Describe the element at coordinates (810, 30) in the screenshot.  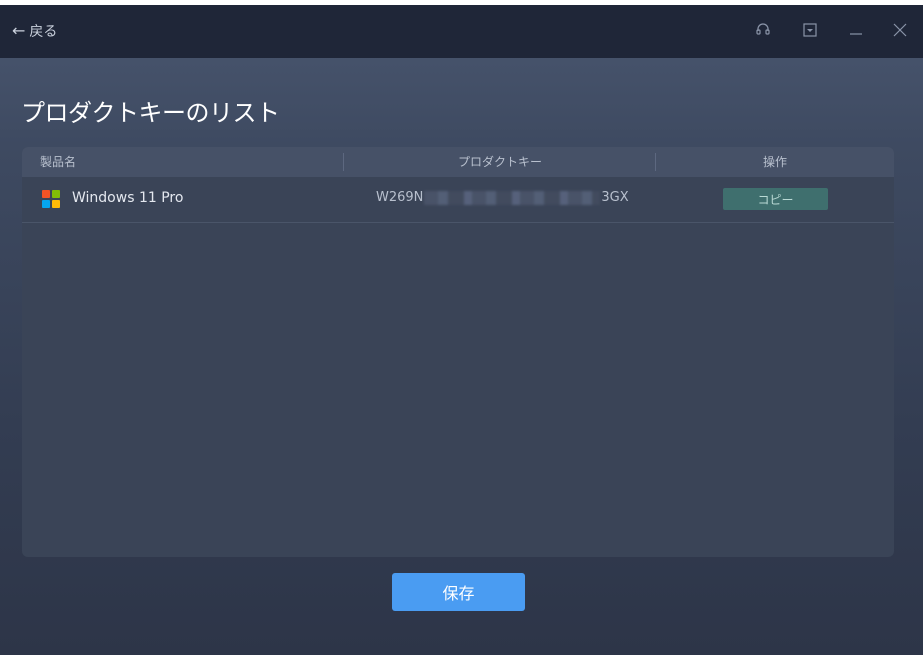
I see `minimize-to-tray-icon` at that location.